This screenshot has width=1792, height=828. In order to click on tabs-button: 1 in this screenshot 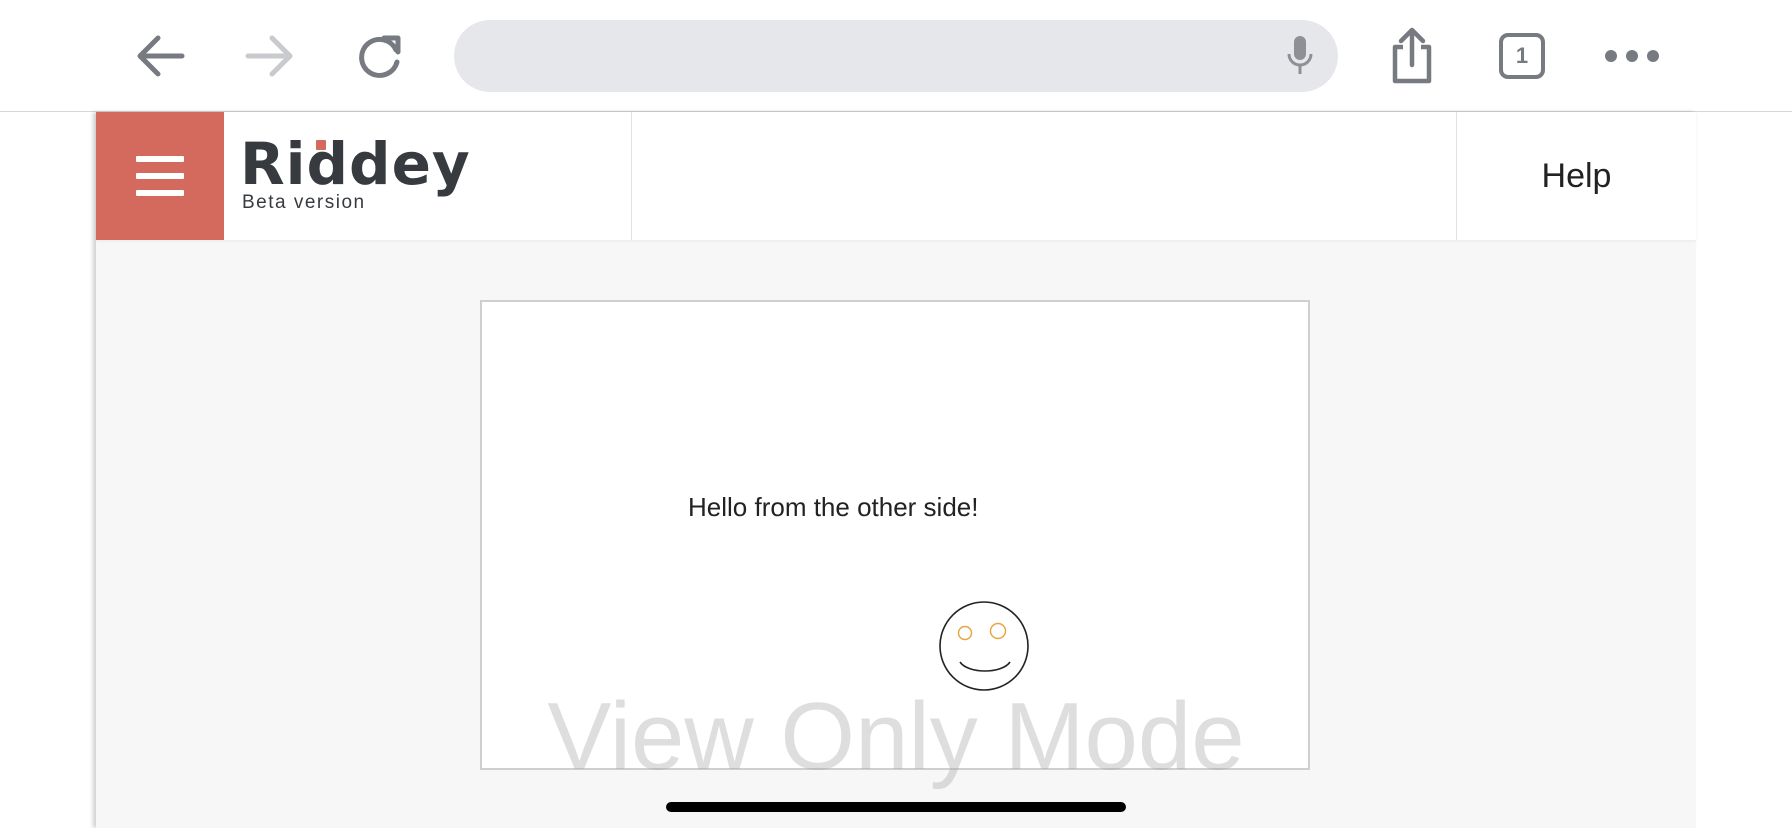, I will do `click(1522, 56)`.